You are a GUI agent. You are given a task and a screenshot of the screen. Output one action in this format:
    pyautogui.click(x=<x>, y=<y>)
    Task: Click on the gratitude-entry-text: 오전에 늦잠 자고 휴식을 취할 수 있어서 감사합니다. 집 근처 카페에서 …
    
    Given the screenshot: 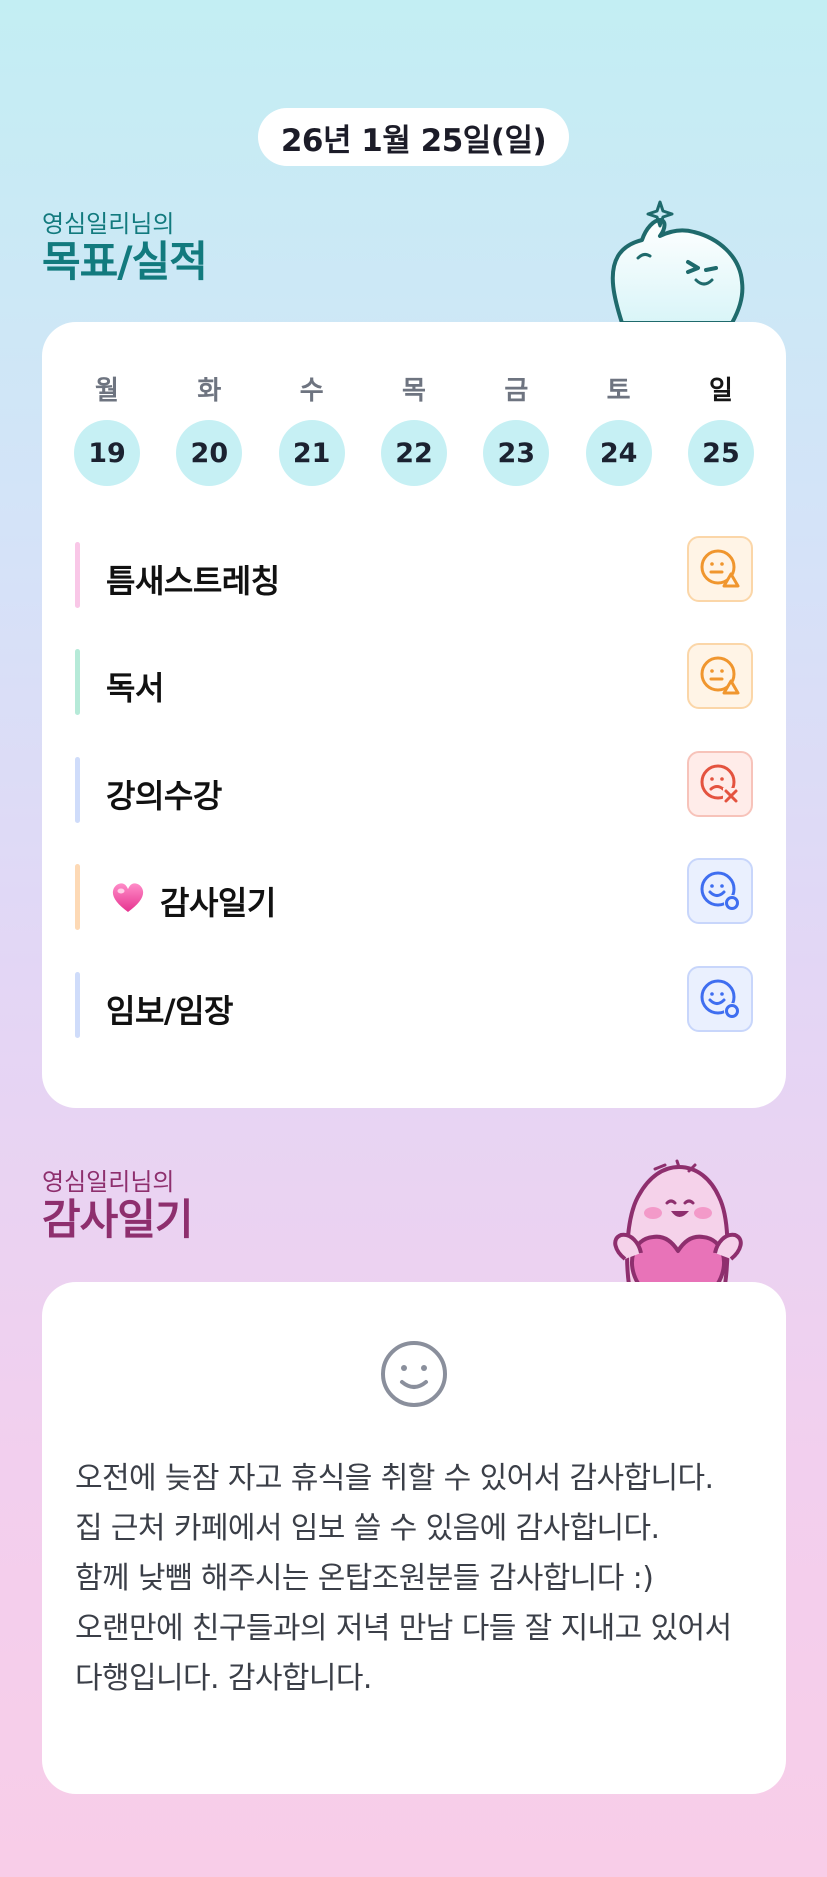 What is the action you would take?
    pyautogui.click(x=403, y=1578)
    